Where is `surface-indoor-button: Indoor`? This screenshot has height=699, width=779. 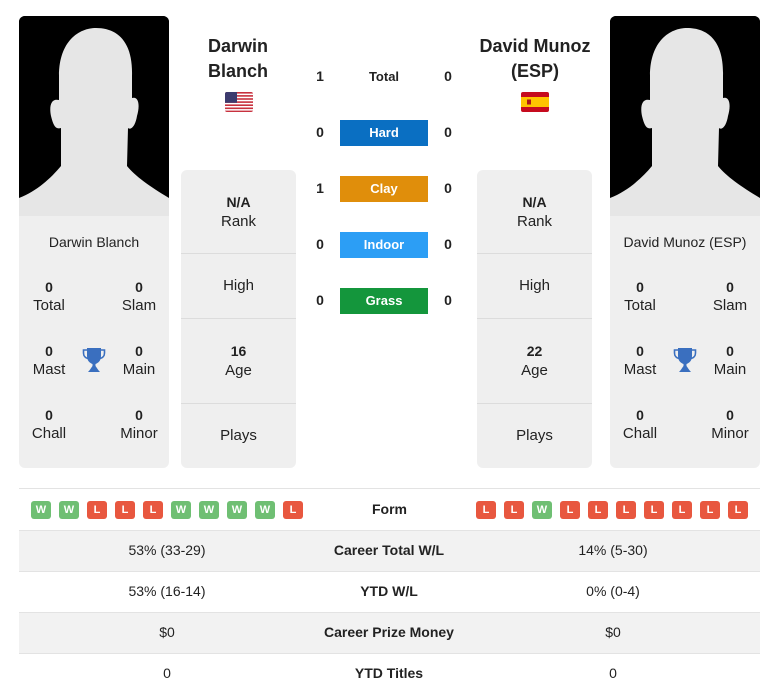 surface-indoor-button: Indoor is located at coordinates (384, 245).